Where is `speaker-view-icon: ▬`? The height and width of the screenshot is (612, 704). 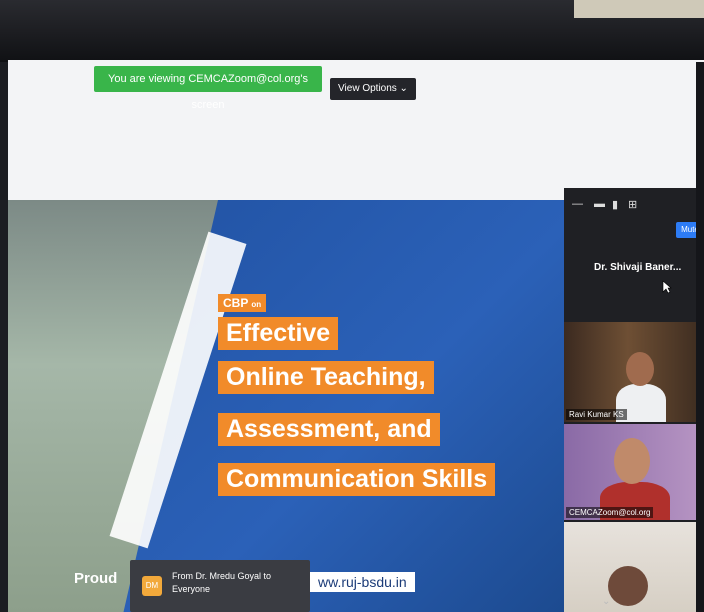 speaker-view-icon: ▬ is located at coordinates (599, 204).